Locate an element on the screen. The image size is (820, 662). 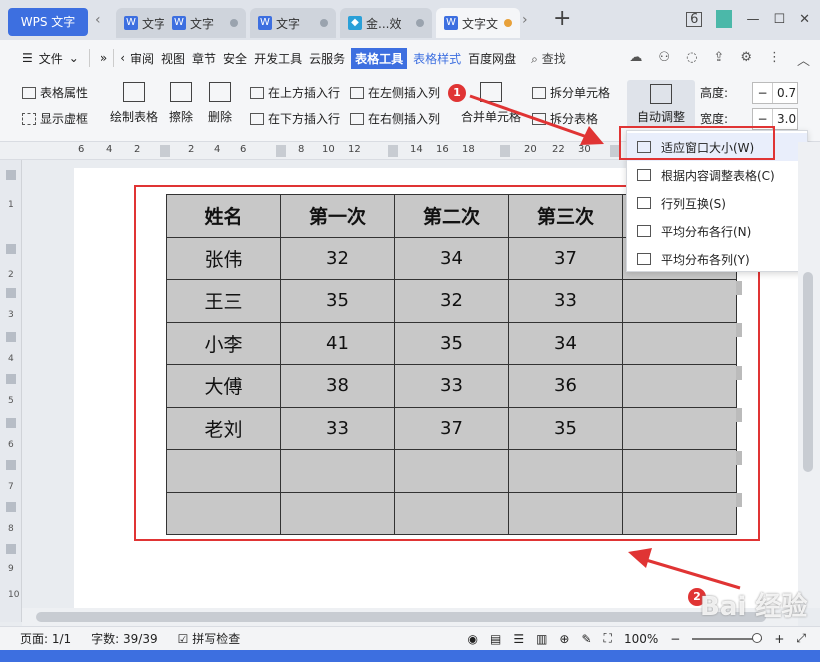
word-count: 字数: 39/39 is located at coordinates (124, 638).